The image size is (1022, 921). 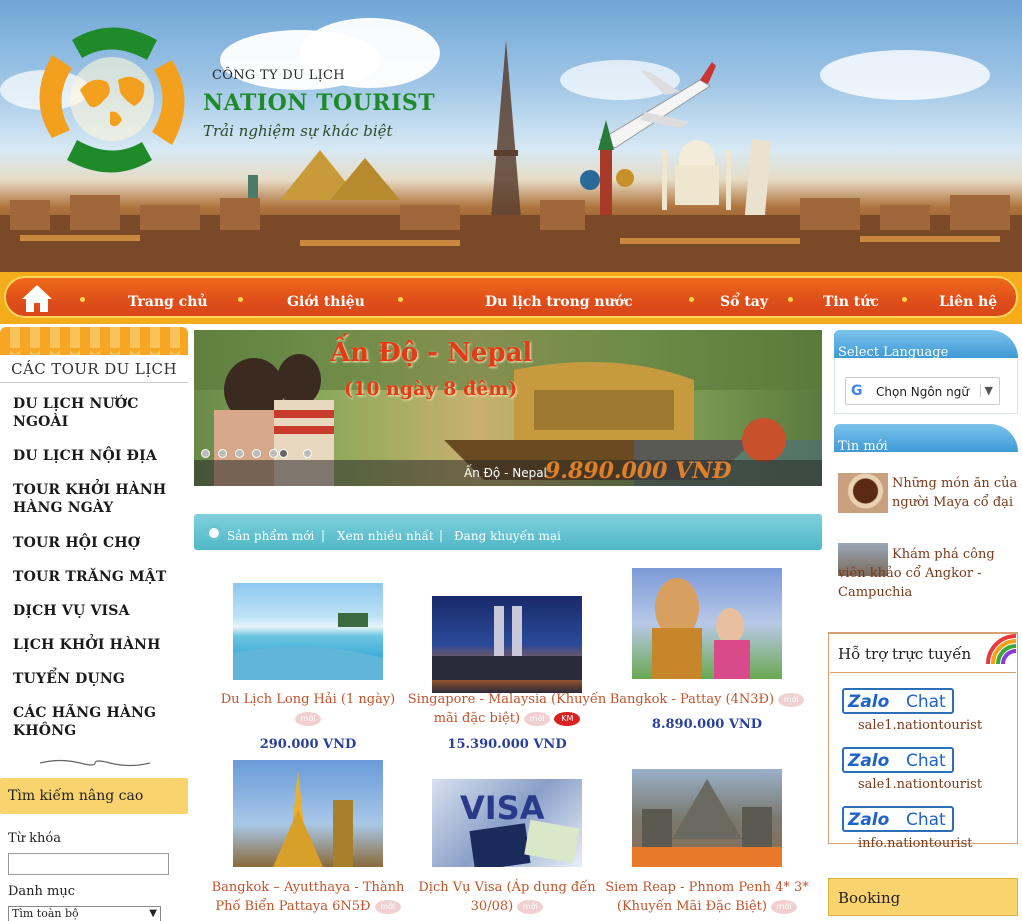 I want to click on nav-item-contact: Liên hệ, so click(x=968, y=302).